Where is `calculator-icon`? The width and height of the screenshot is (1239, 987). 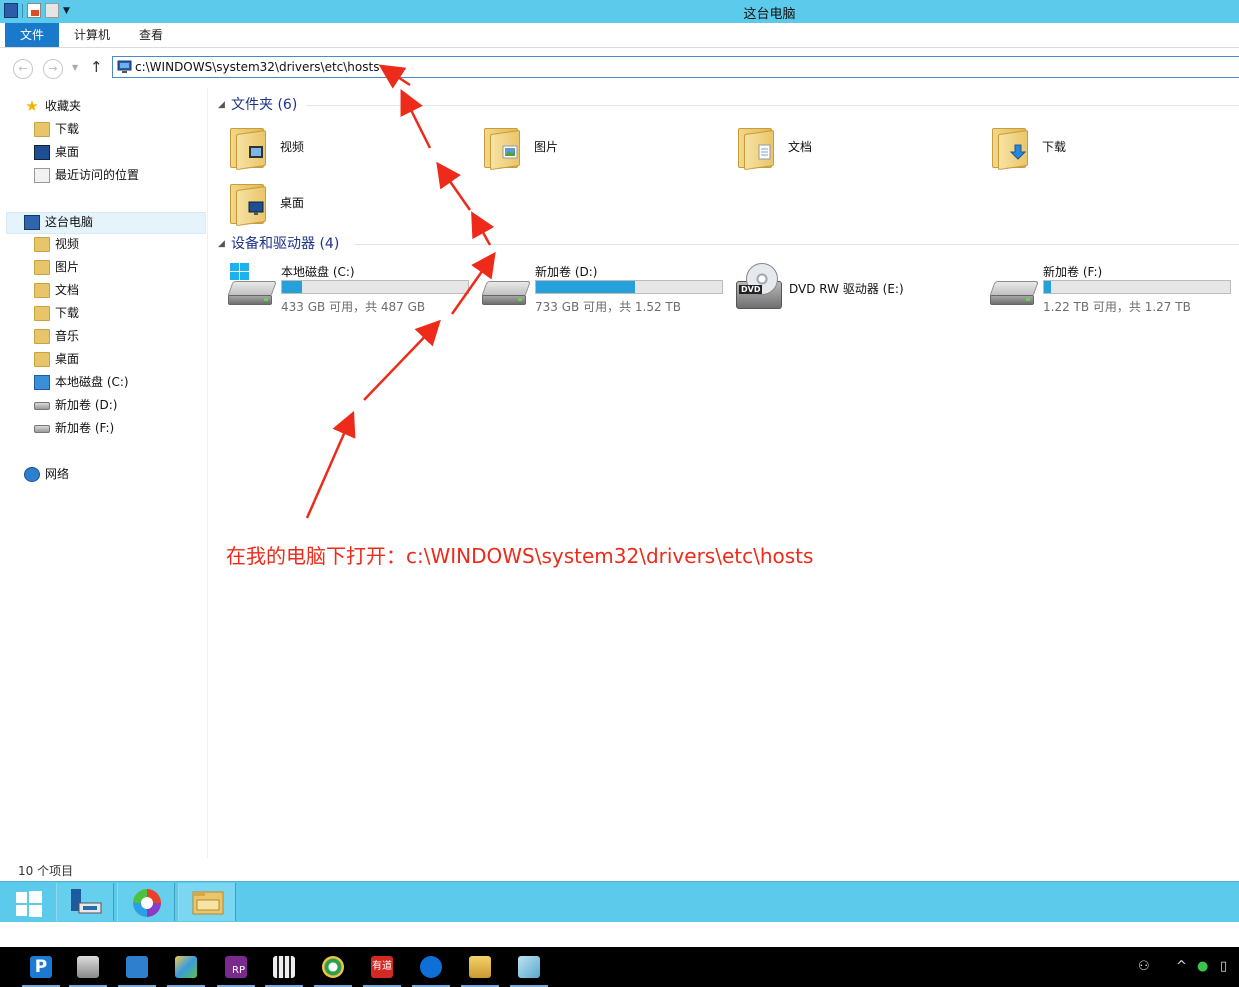
calculator-icon is located at coordinates (284, 967).